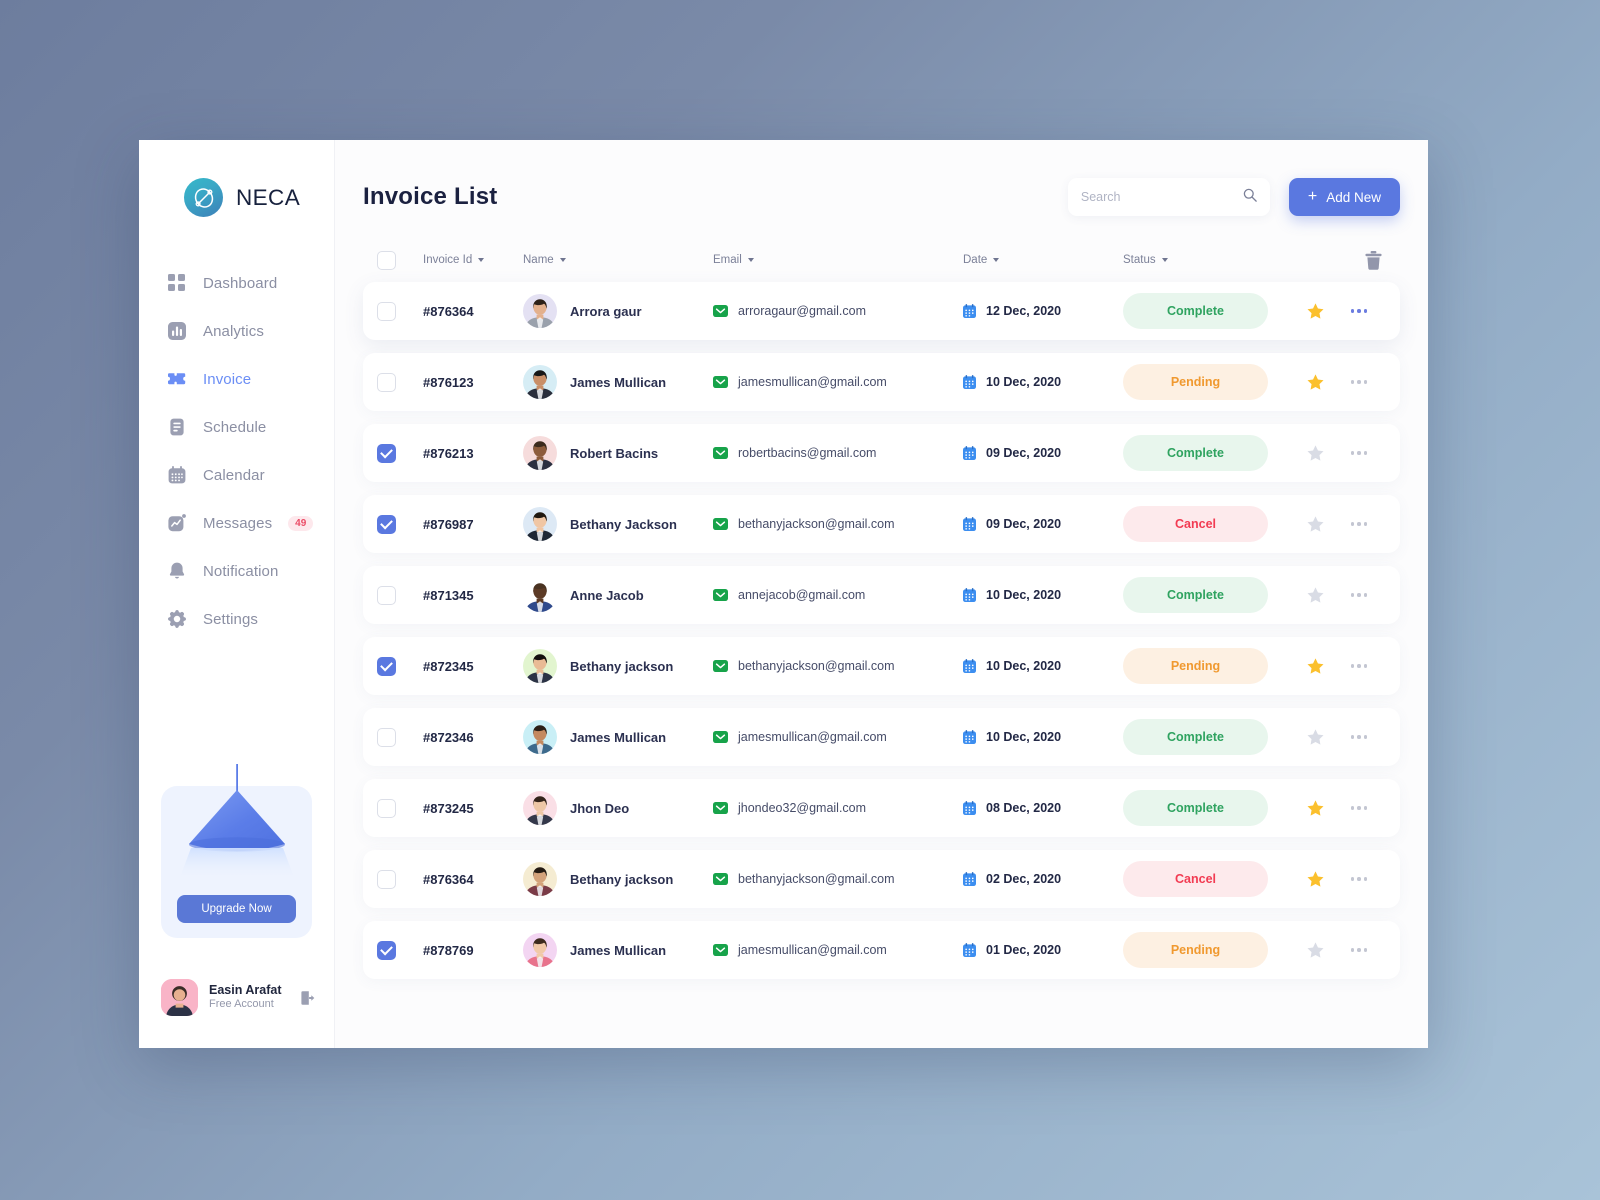 Image resolution: width=1600 pixels, height=1200 pixels. Describe the element at coordinates (236, 283) in the screenshot. I see `sidebar-item-dashboard: Dashboard` at that location.